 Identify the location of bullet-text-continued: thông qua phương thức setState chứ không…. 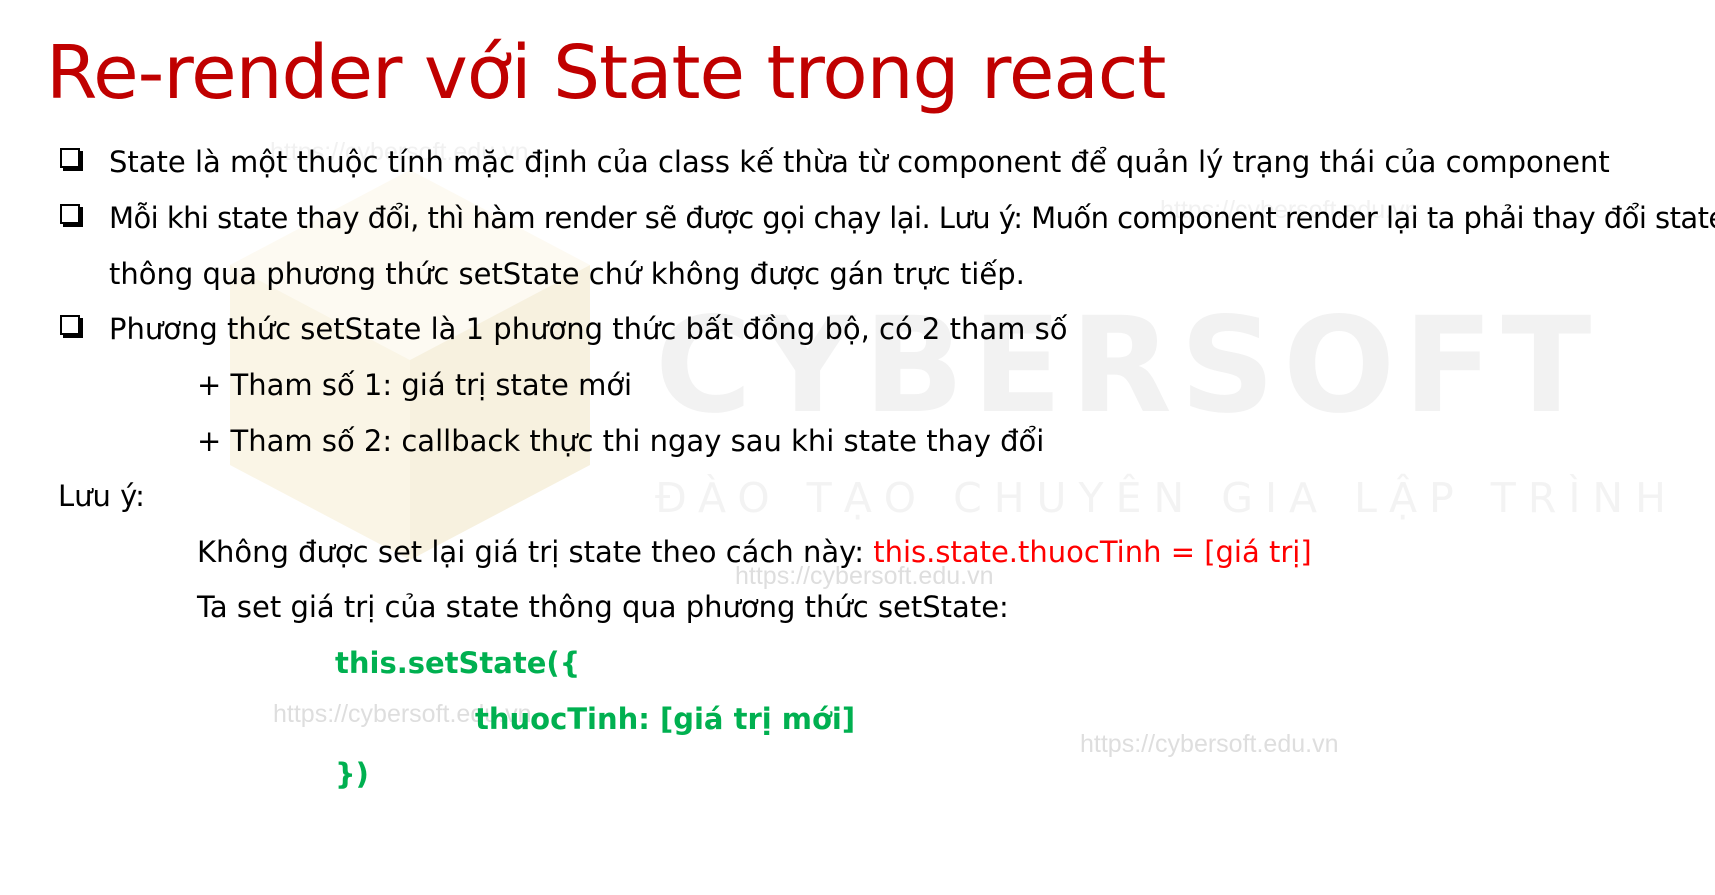
(567, 274).